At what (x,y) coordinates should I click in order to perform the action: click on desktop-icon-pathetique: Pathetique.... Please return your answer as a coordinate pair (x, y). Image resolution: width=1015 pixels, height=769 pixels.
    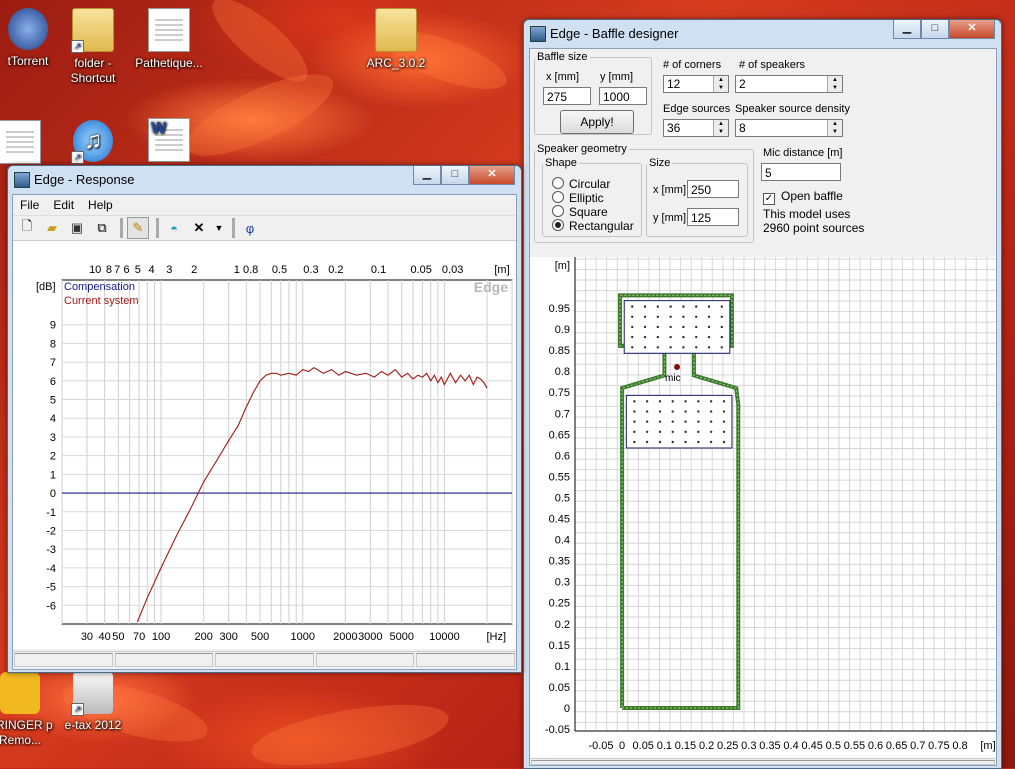
    Looking at the image, I should click on (169, 39).